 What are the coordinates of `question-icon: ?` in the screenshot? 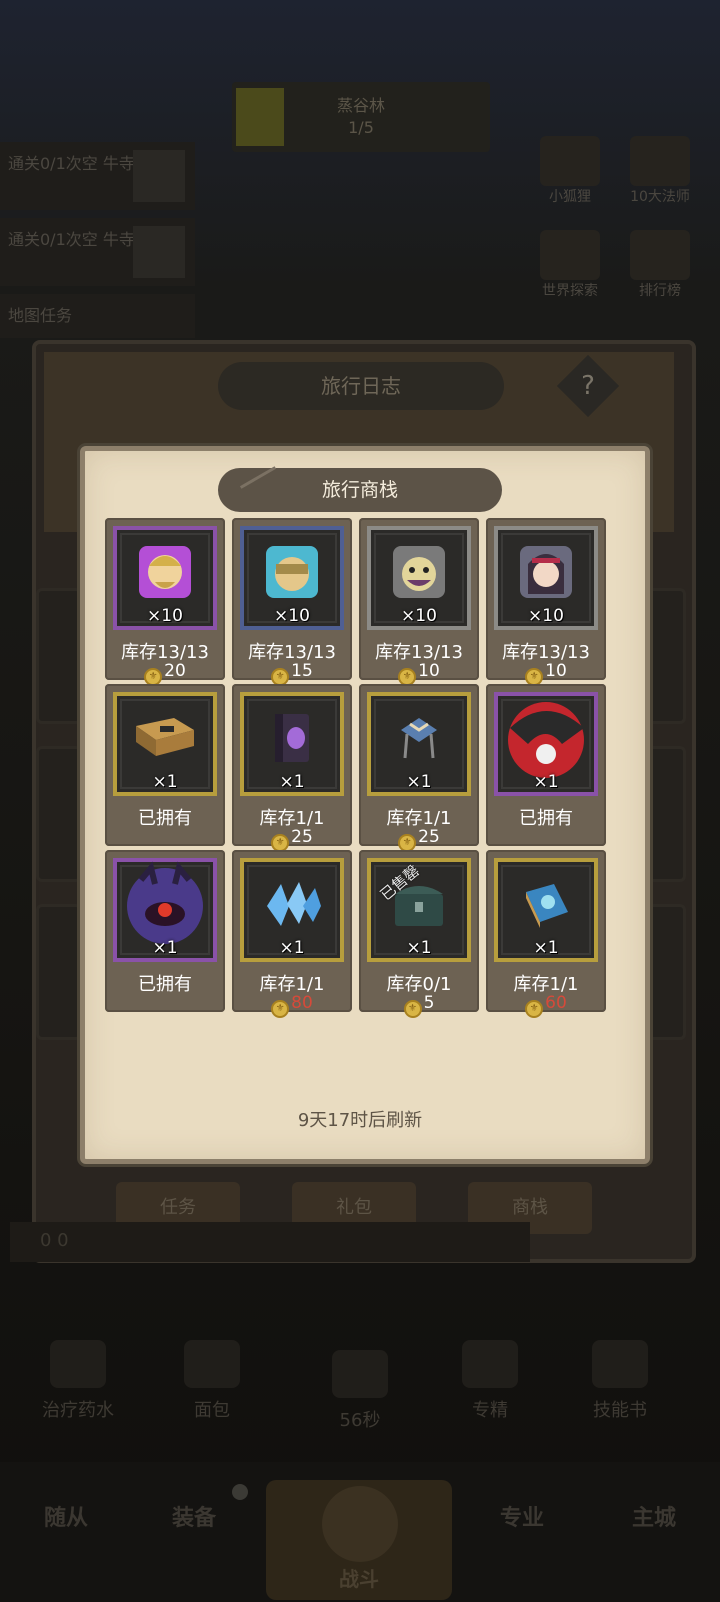 It's located at (588, 386).